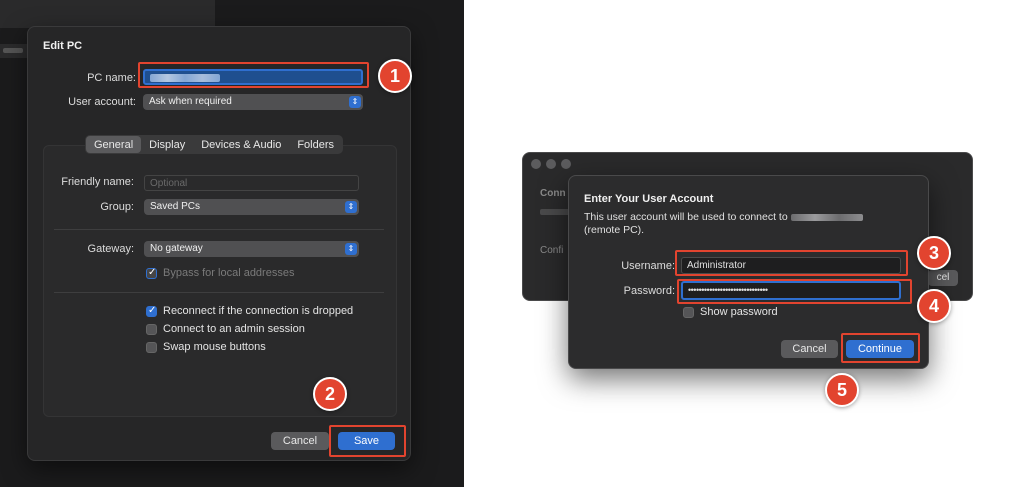  What do you see at coordinates (791, 263) in the screenshot?
I see `highlight-username` at bounding box center [791, 263].